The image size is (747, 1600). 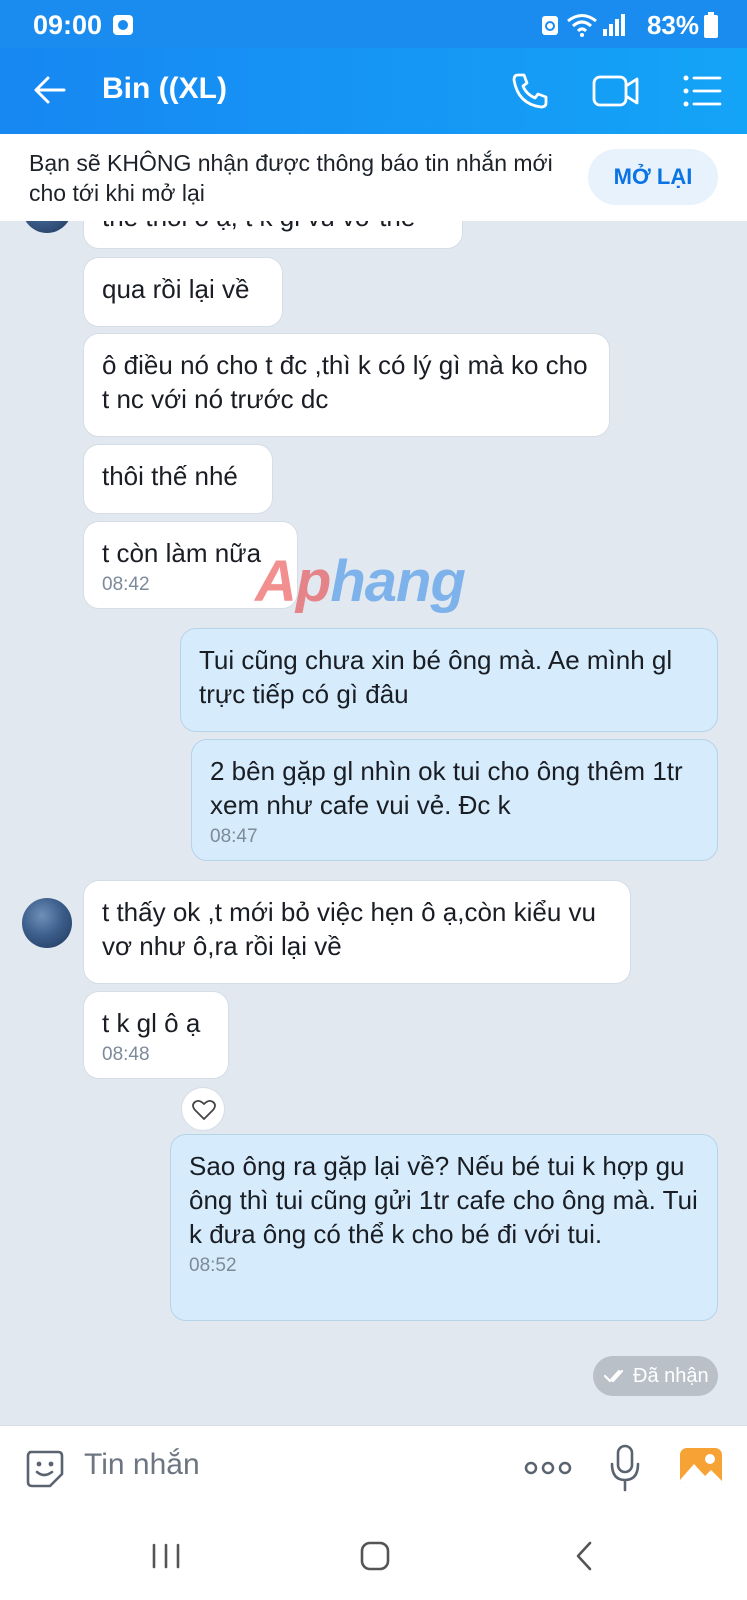 I want to click on heart-icon, so click(x=204, y=1109).